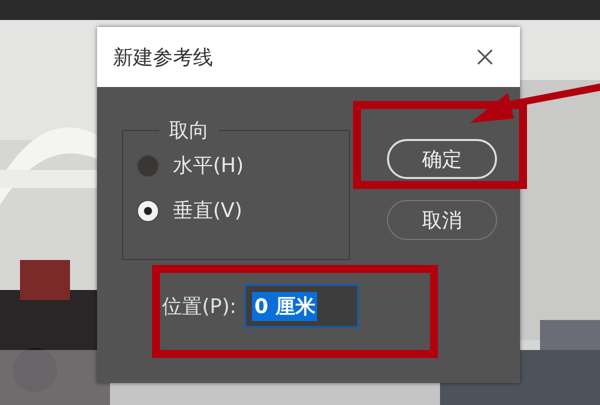  I want to click on position-label: 位置(P):, so click(199, 306).